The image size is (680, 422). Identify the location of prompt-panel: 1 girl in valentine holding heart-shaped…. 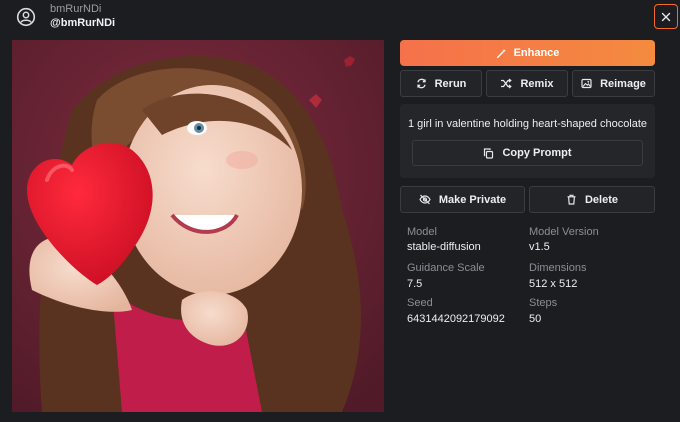
(527, 141).